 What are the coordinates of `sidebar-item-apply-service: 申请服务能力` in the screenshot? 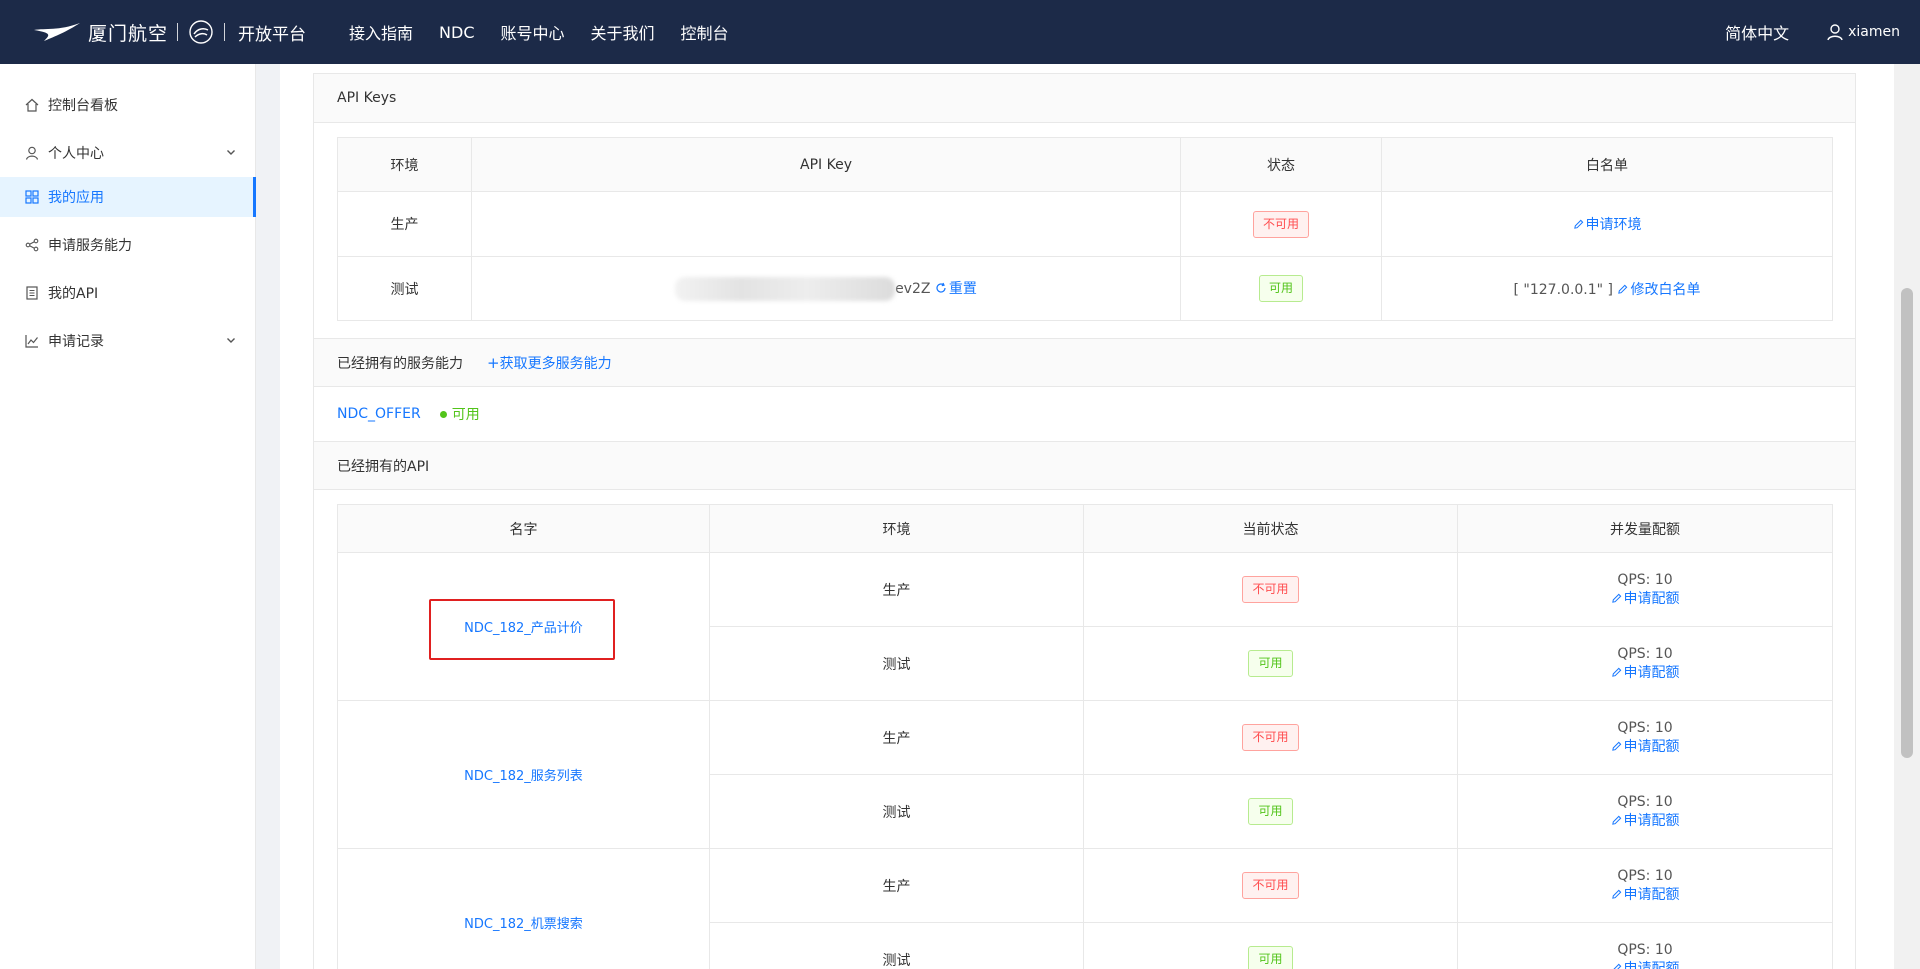 It's located at (128, 245).